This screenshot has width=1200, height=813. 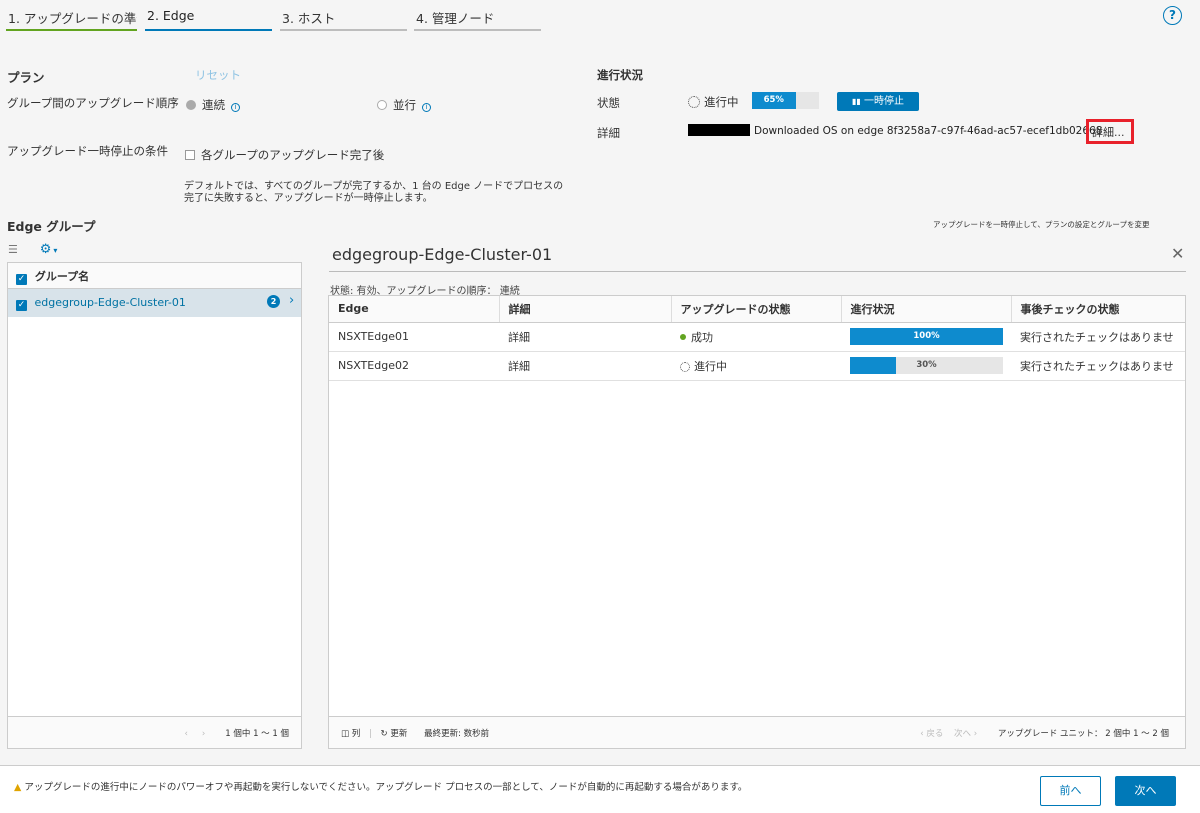 What do you see at coordinates (343, 15) in the screenshot?
I see `tab-host: 3. ホスト` at bounding box center [343, 15].